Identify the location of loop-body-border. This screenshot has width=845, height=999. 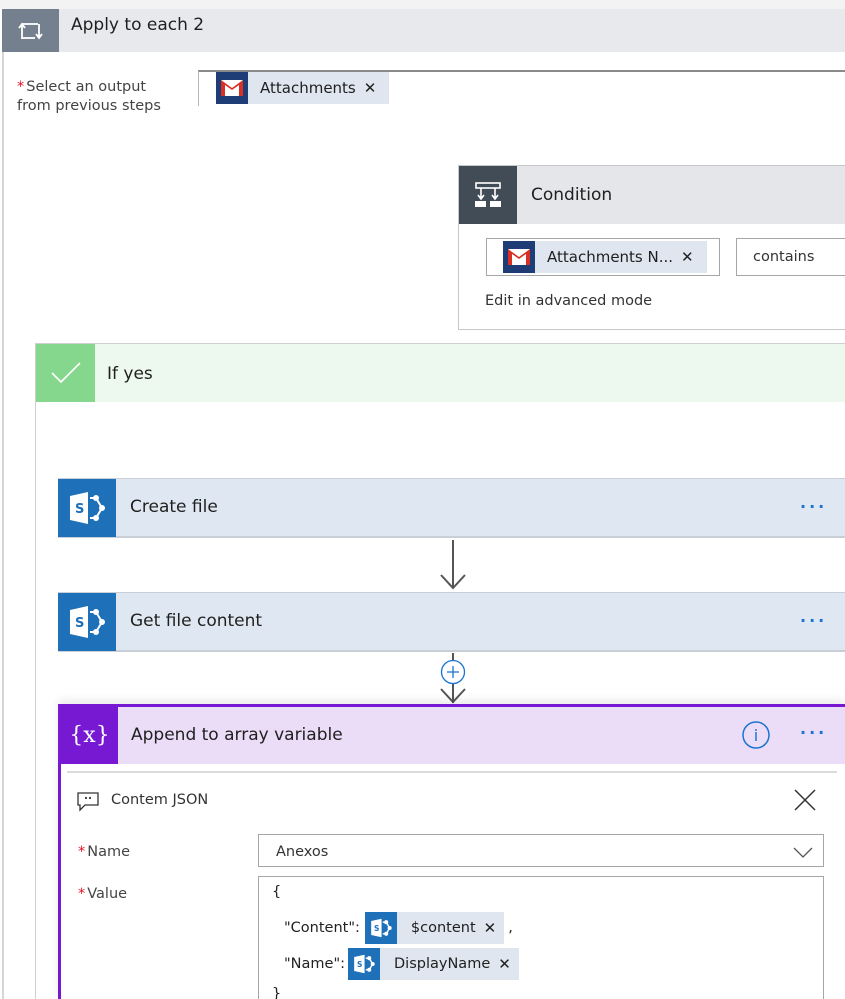
(3, 525).